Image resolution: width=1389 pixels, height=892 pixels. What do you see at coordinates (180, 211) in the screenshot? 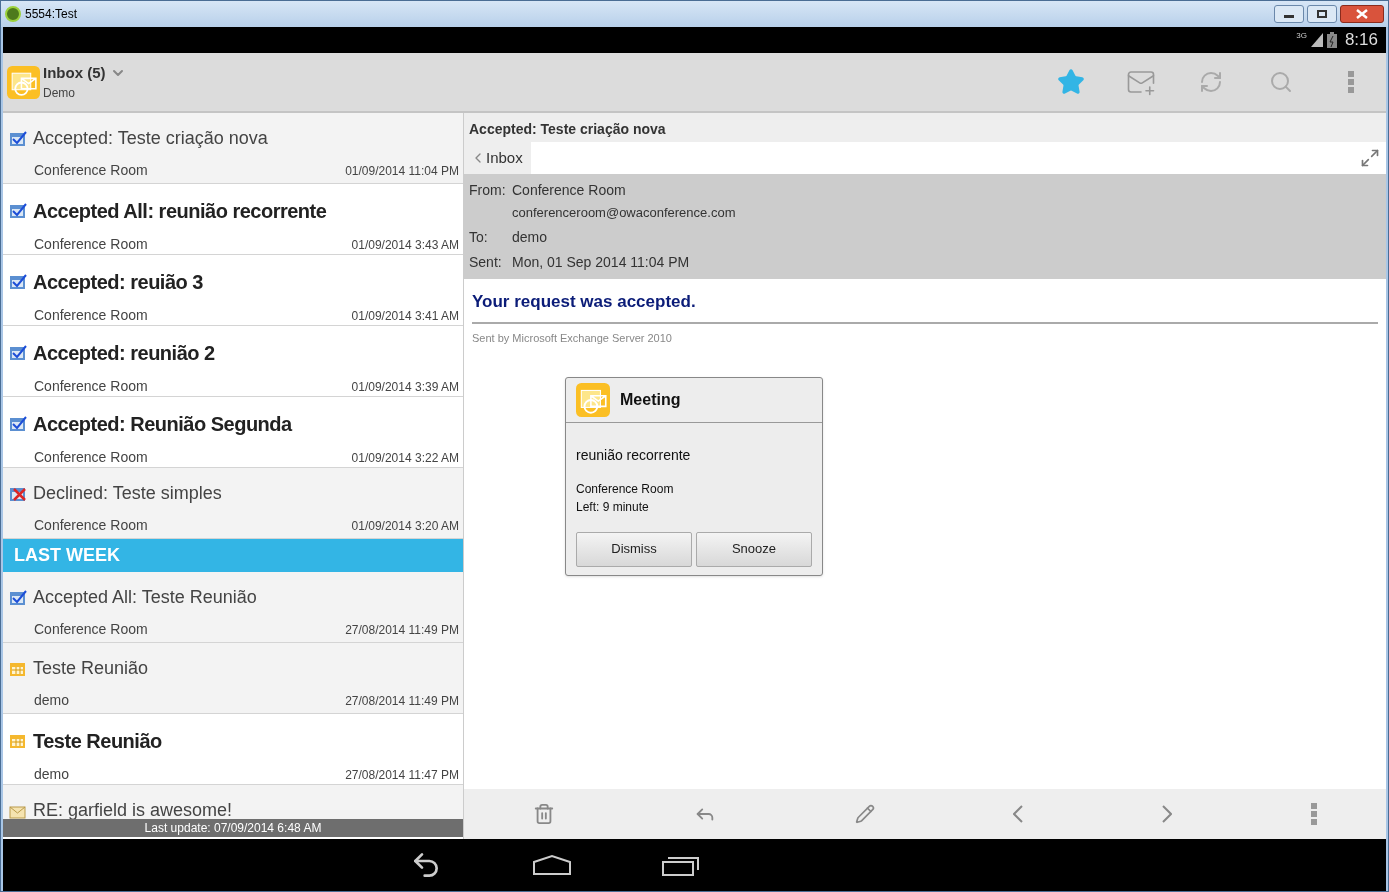
I see `message-subject: Accepted All: reunião recorrente` at bounding box center [180, 211].